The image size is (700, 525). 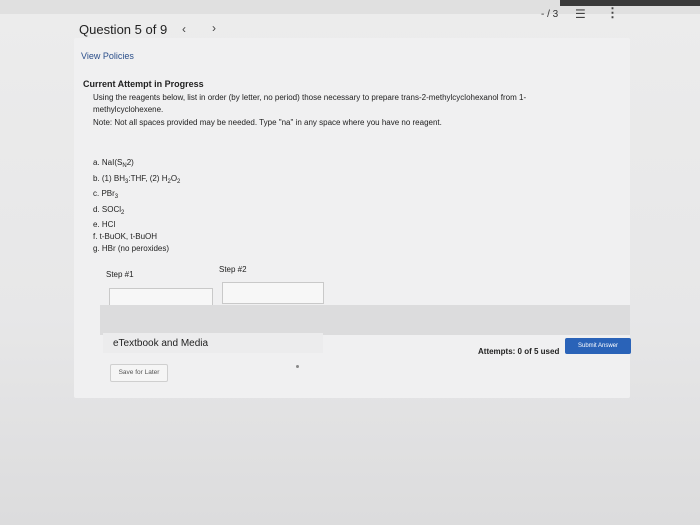 What do you see at coordinates (125, 236) in the screenshot?
I see `reagent-f: f. t-BuOK, t-BuOH` at bounding box center [125, 236].